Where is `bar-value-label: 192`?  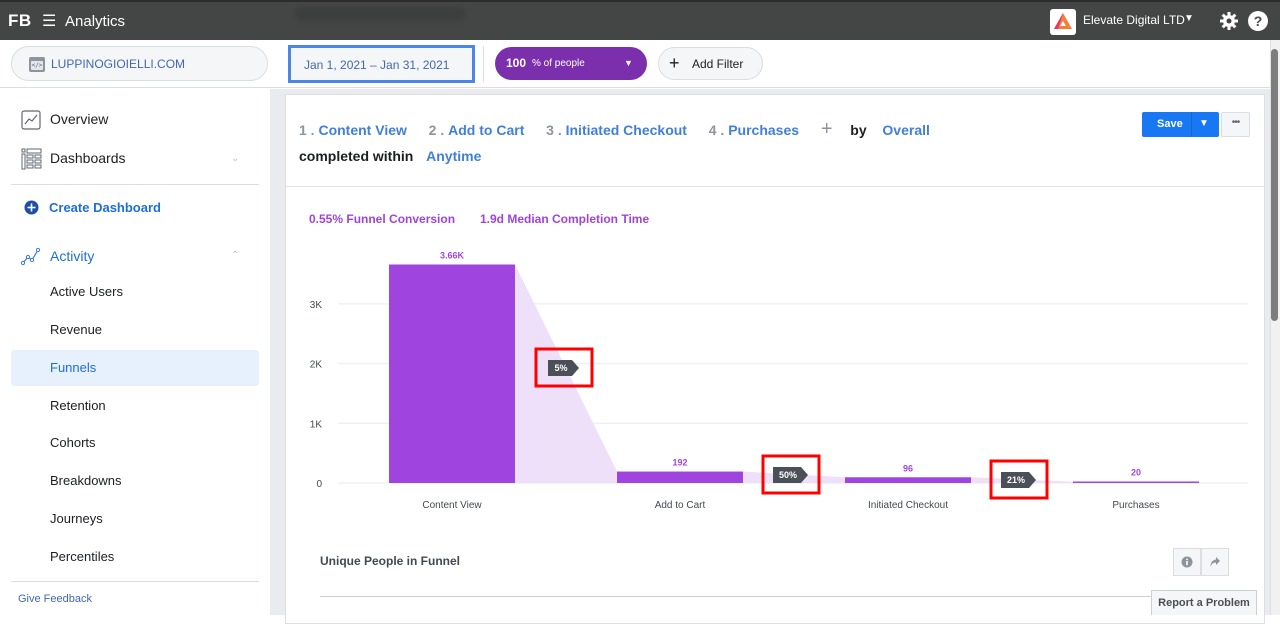 bar-value-label: 192 is located at coordinates (679, 463).